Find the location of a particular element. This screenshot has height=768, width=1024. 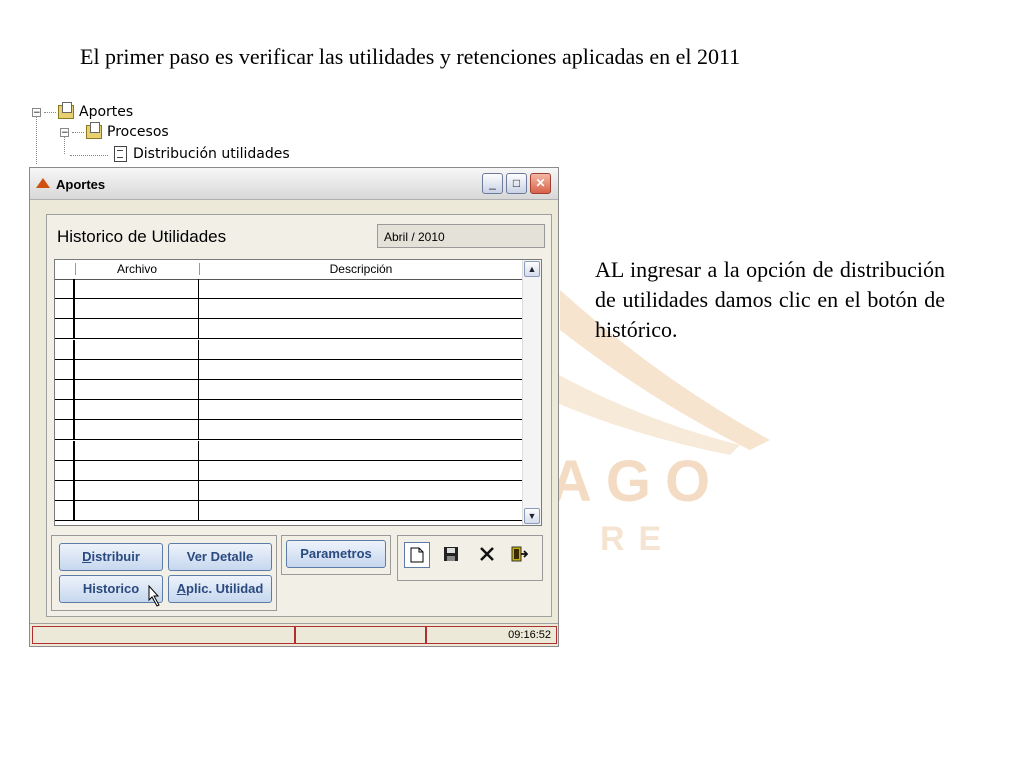

vertical-scrollbar: ▲ ▼ is located at coordinates (531, 392).